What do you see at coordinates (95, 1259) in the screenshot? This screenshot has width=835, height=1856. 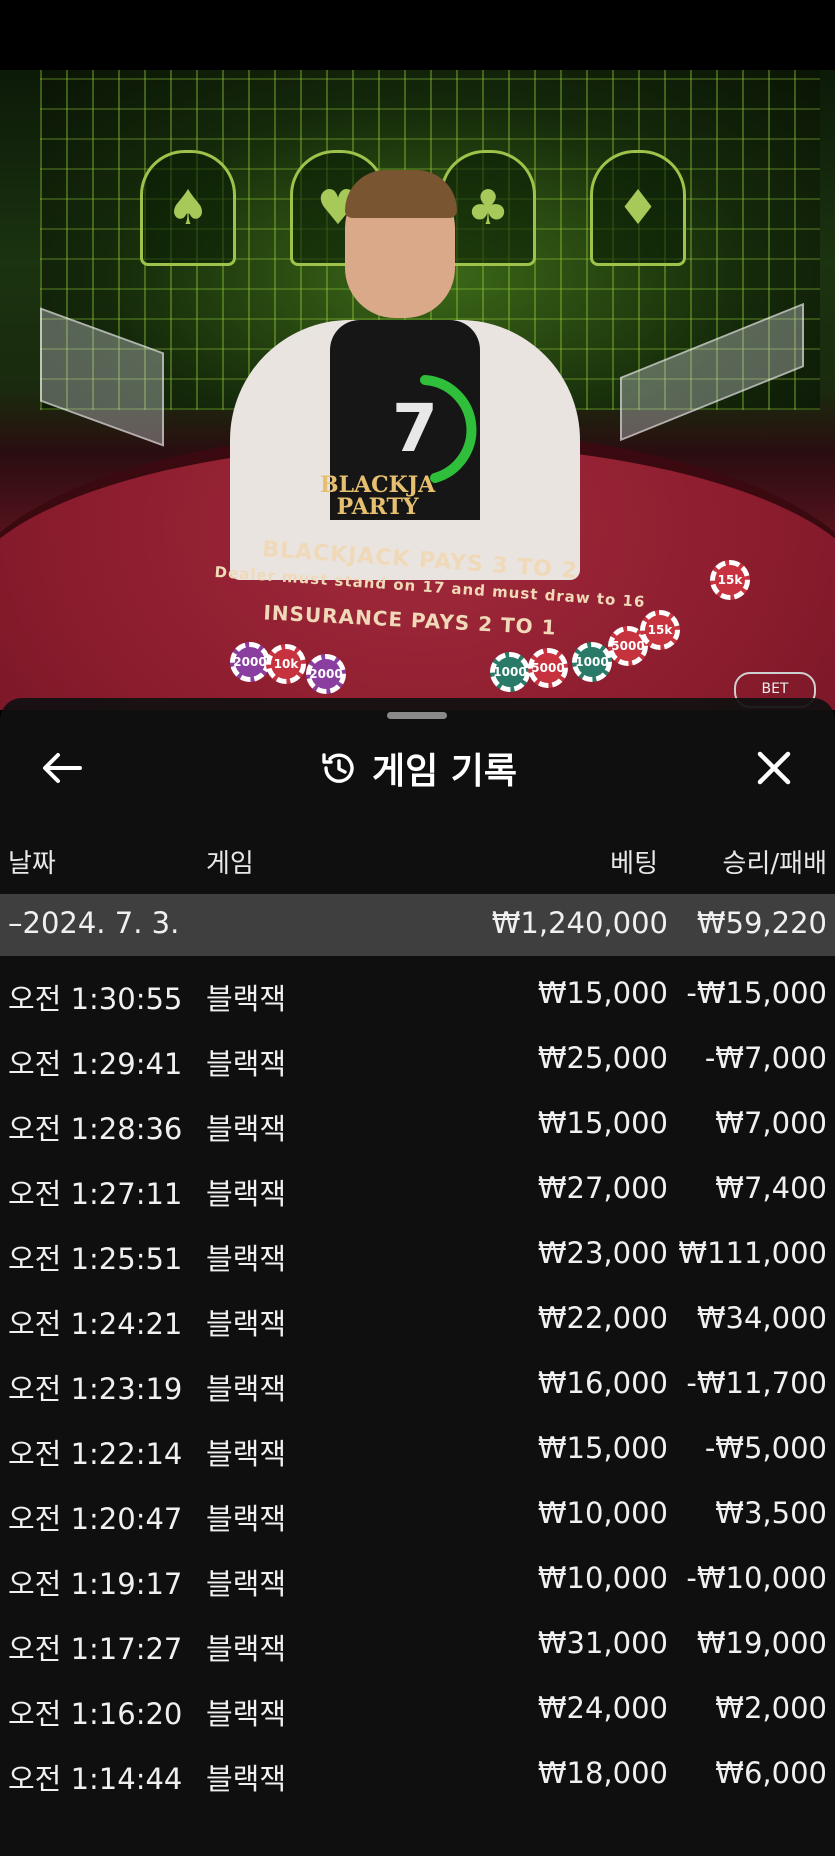 I see `row-time: 오전 1:25:51` at bounding box center [95, 1259].